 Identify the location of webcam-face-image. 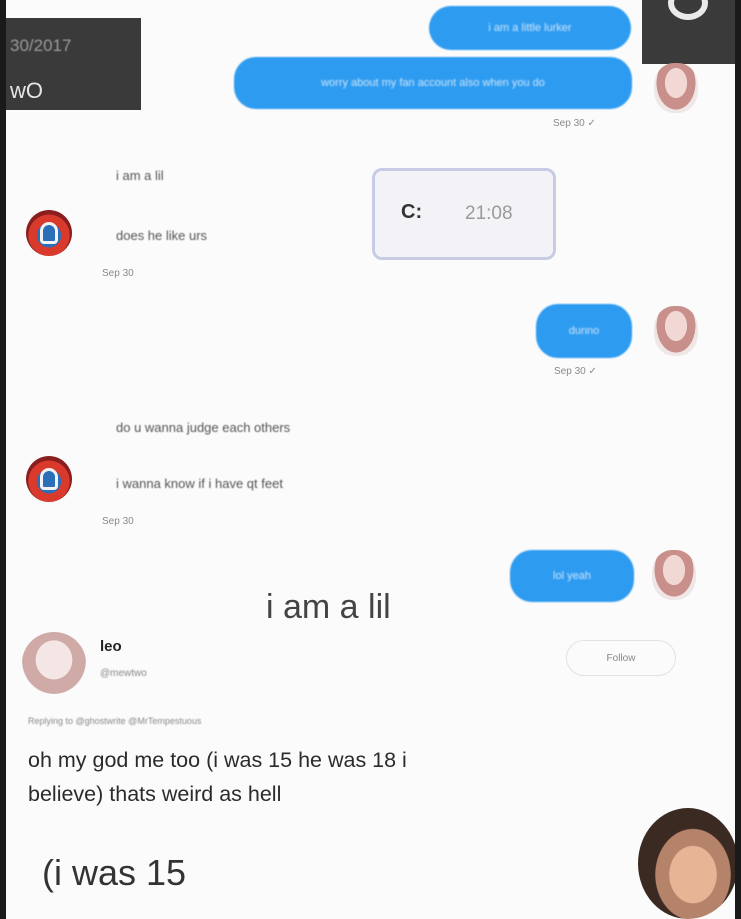
(686, 863).